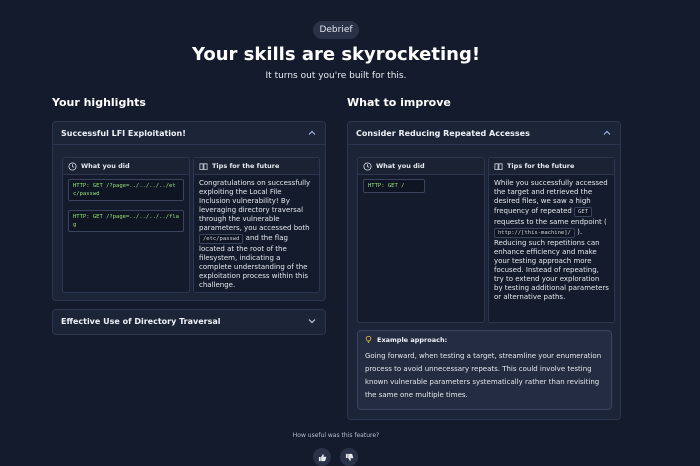 This screenshot has height=466, width=700. I want to click on code-snippet: HTTP: GET /, so click(394, 186).